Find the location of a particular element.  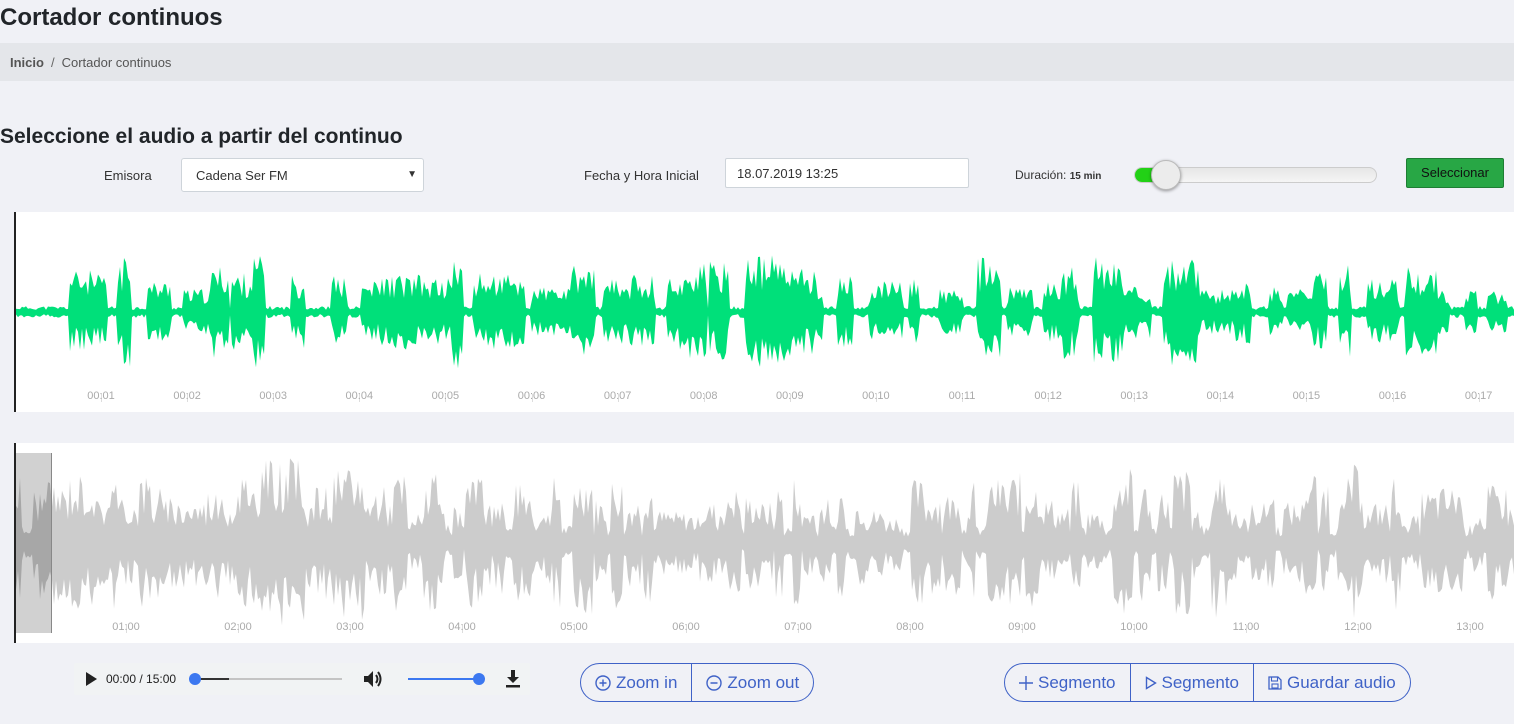

time-tick-label: 00:05 is located at coordinates (445, 396).